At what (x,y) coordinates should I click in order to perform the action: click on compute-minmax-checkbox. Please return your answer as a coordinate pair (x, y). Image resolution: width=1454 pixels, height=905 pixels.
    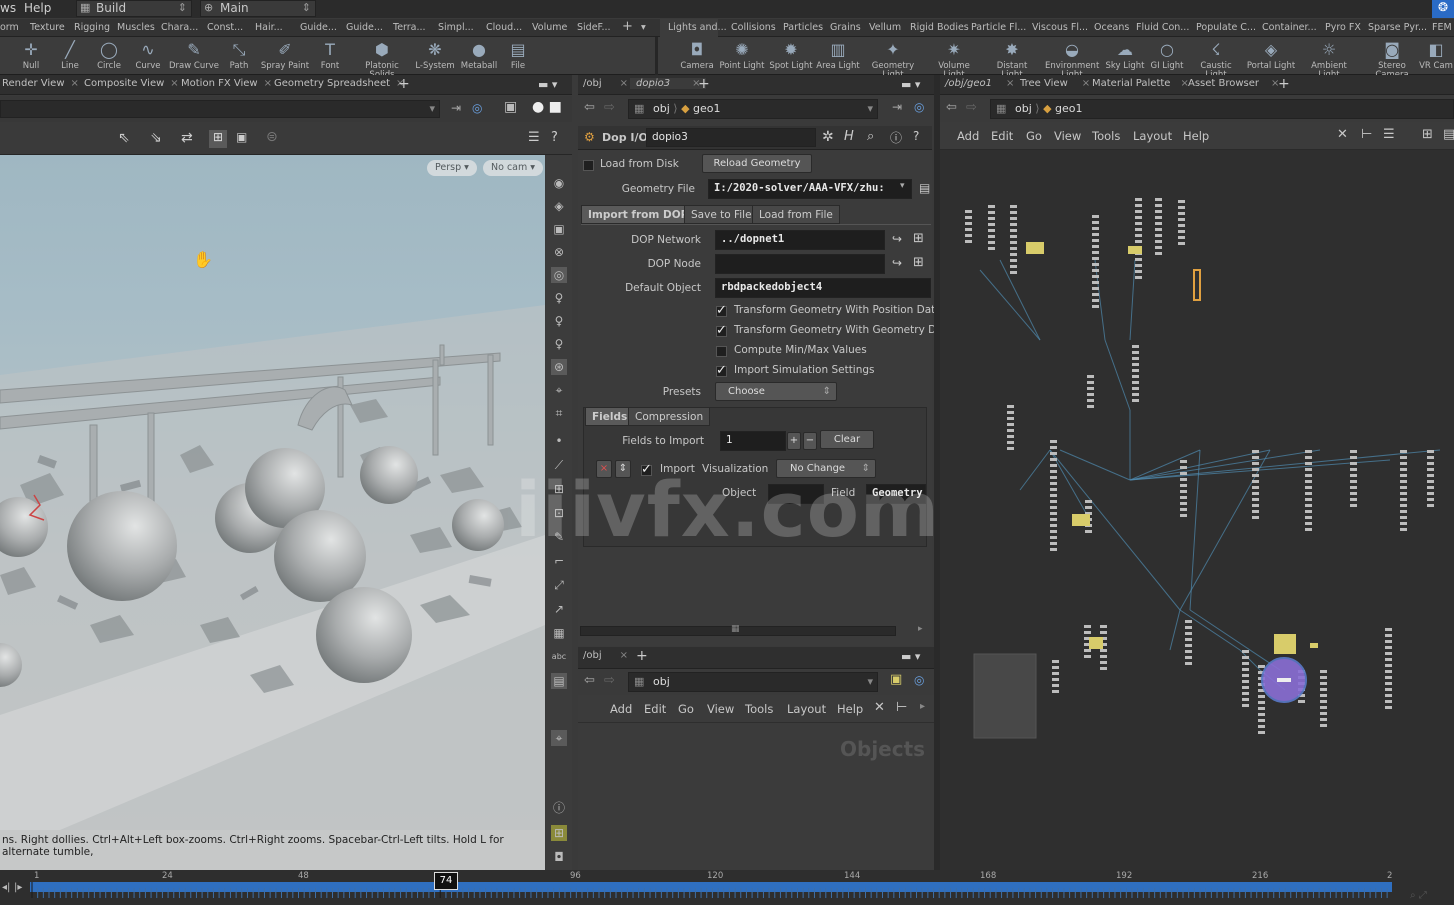
    Looking at the image, I should click on (721, 351).